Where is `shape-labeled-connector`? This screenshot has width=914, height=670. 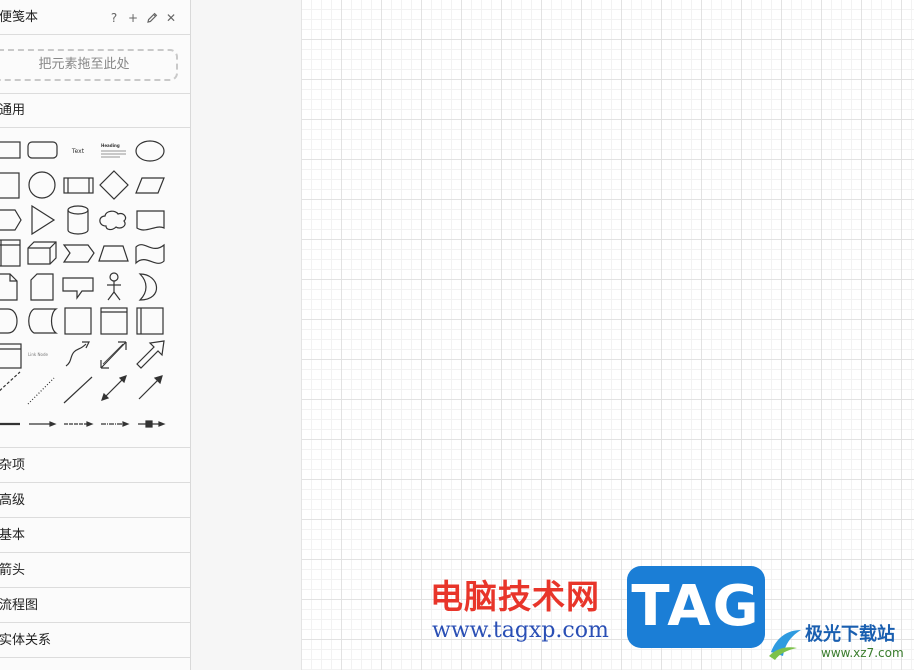 shape-labeled-connector is located at coordinates (152, 424).